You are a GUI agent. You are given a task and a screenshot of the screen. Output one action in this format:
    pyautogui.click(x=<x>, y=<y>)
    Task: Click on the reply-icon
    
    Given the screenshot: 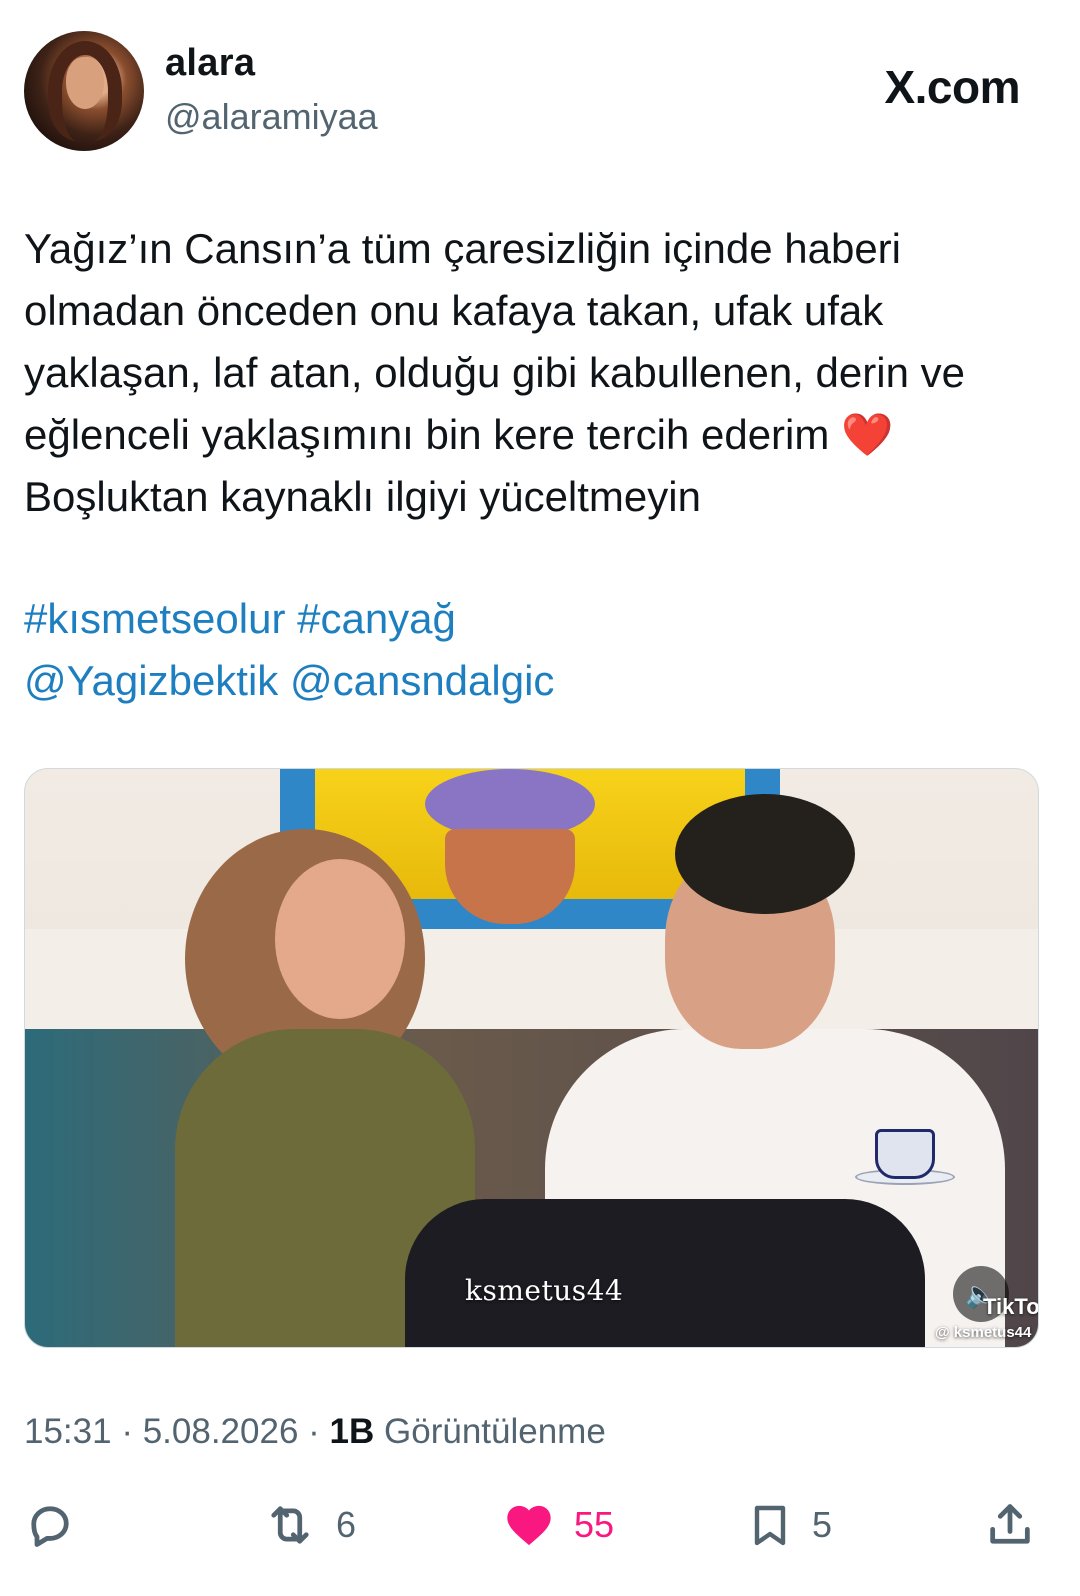 What is the action you would take?
    pyautogui.click(x=50, y=1526)
    